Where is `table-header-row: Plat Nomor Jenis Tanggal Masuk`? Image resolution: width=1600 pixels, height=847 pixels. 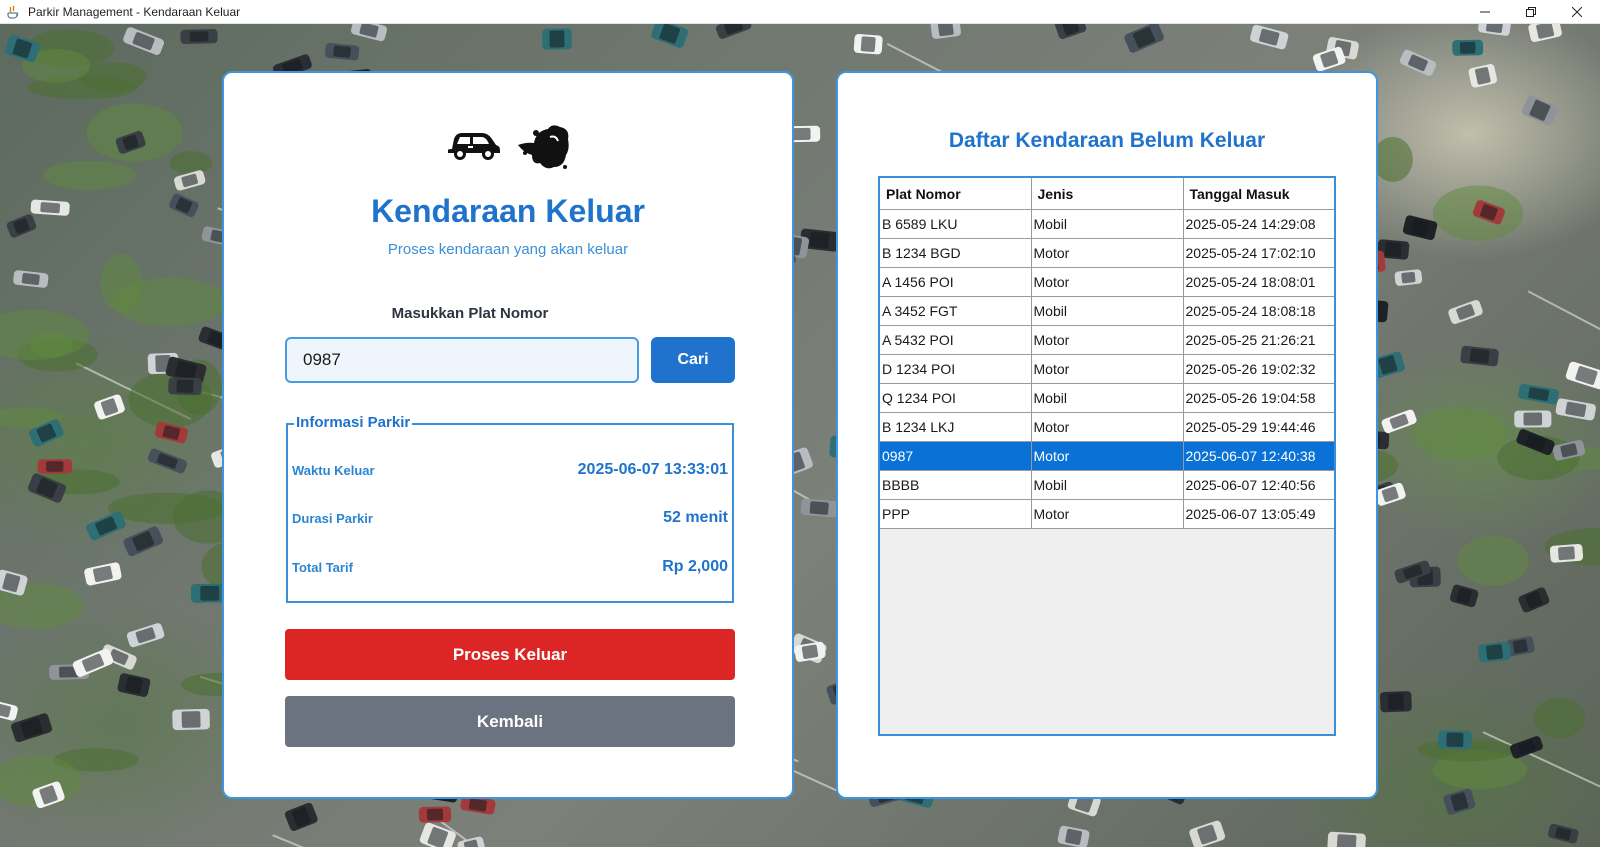
table-header-row: Plat Nomor Jenis Tanggal Masuk is located at coordinates (1107, 194).